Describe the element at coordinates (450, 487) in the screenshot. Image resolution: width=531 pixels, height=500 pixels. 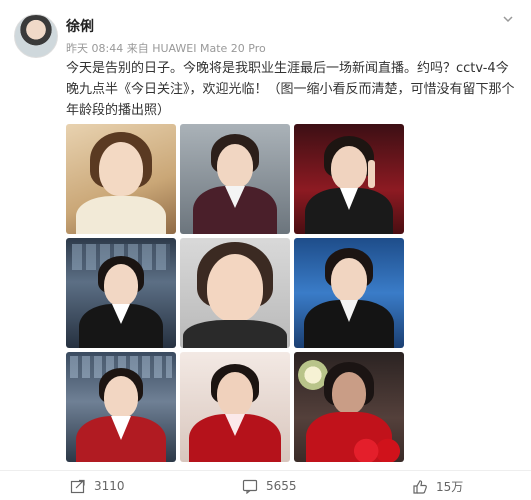
I see `like-count: 15万` at that location.